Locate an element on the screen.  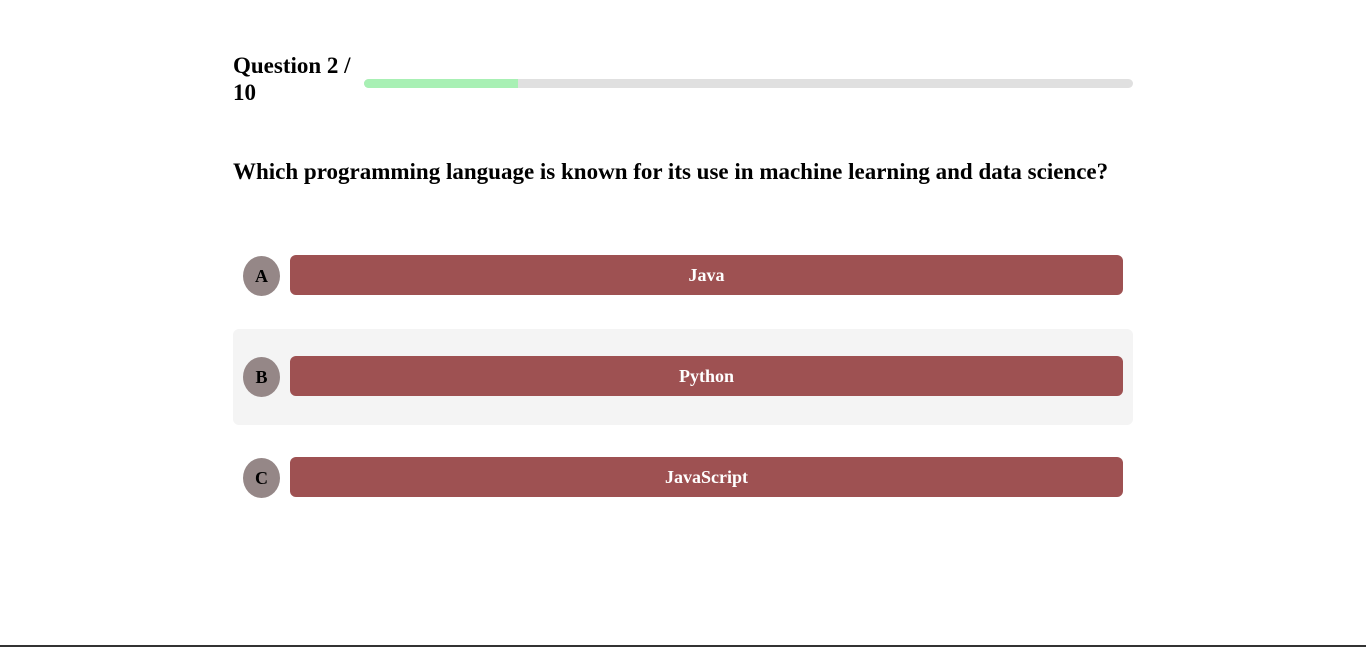
quiz-header: Question 2 / 10 is located at coordinates (683, 80).